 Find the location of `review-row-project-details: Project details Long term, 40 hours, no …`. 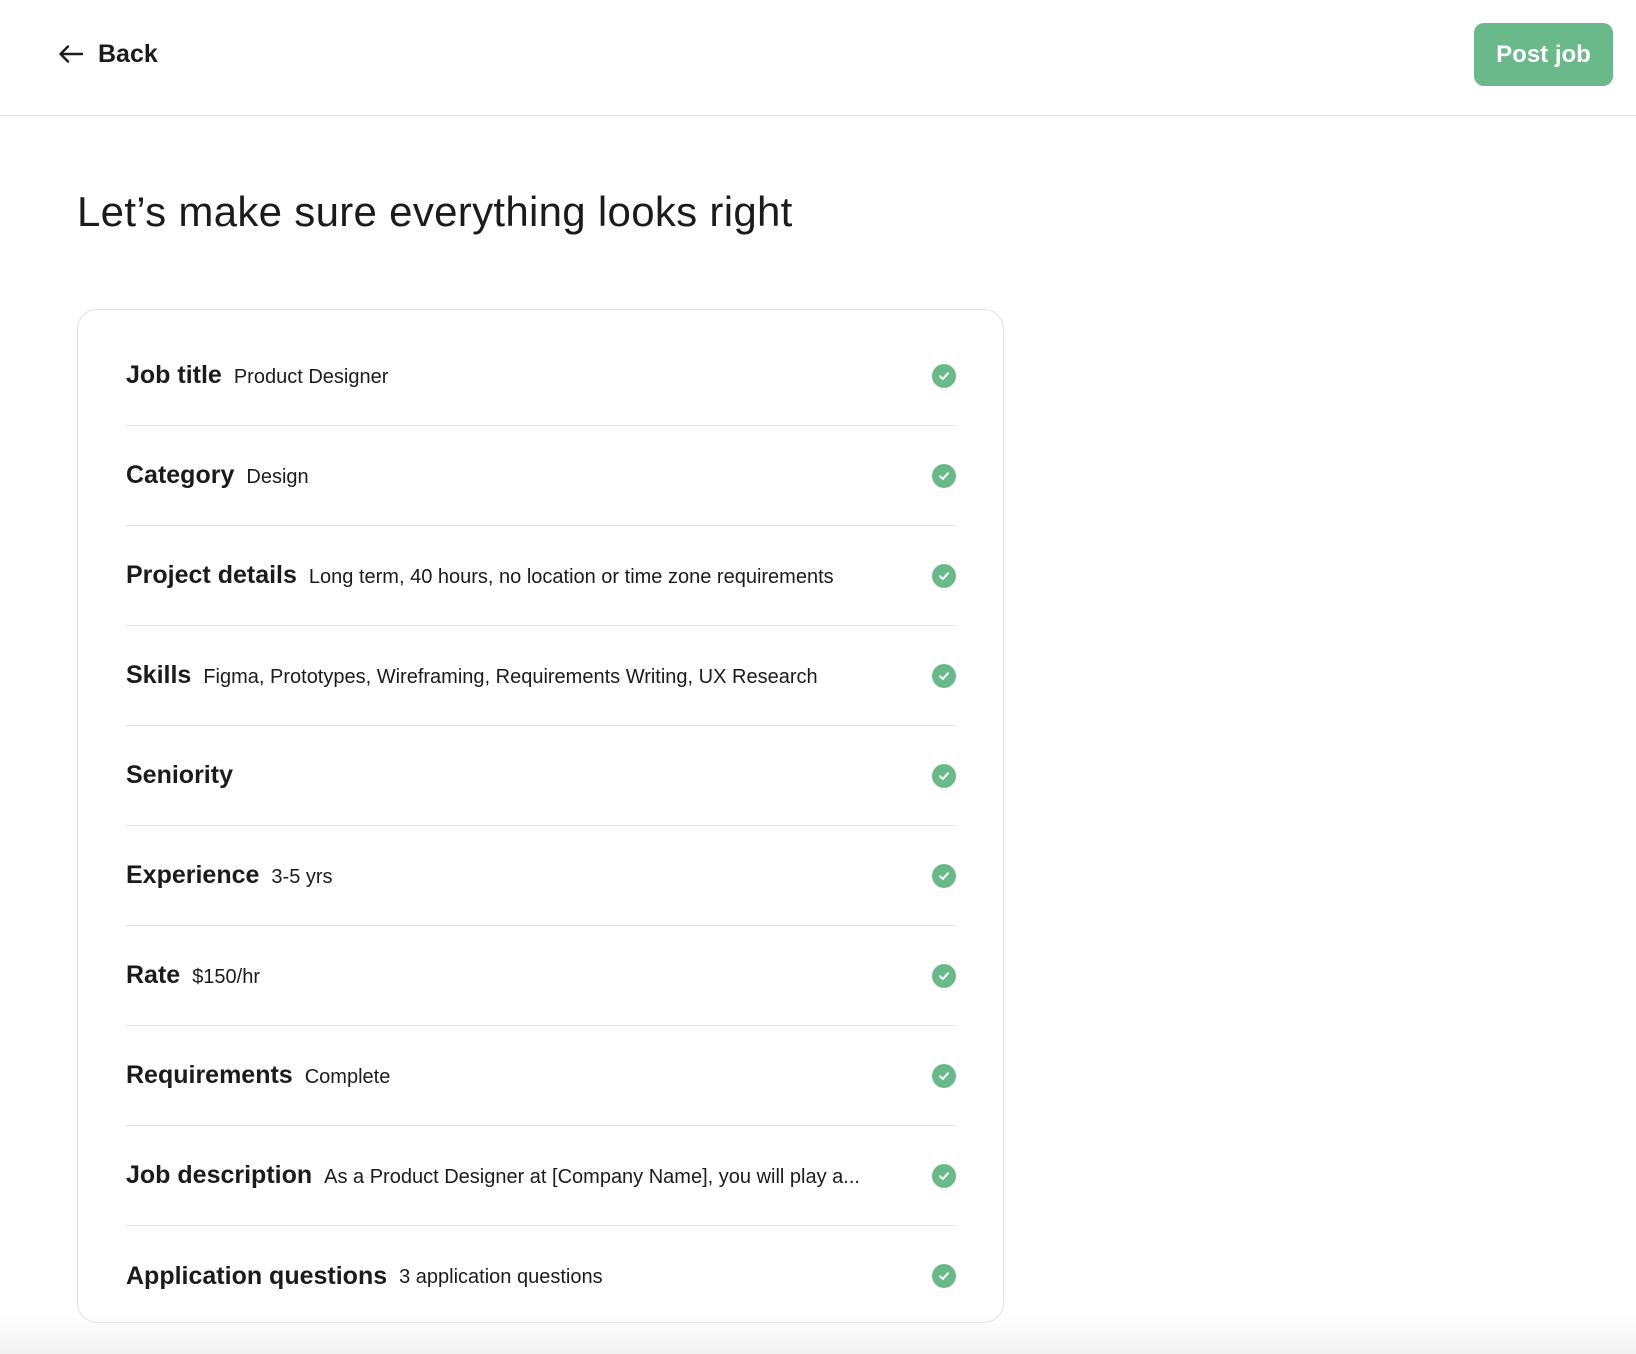

review-row-project-details: Project details Long term, 40 hours, no … is located at coordinates (541, 576).